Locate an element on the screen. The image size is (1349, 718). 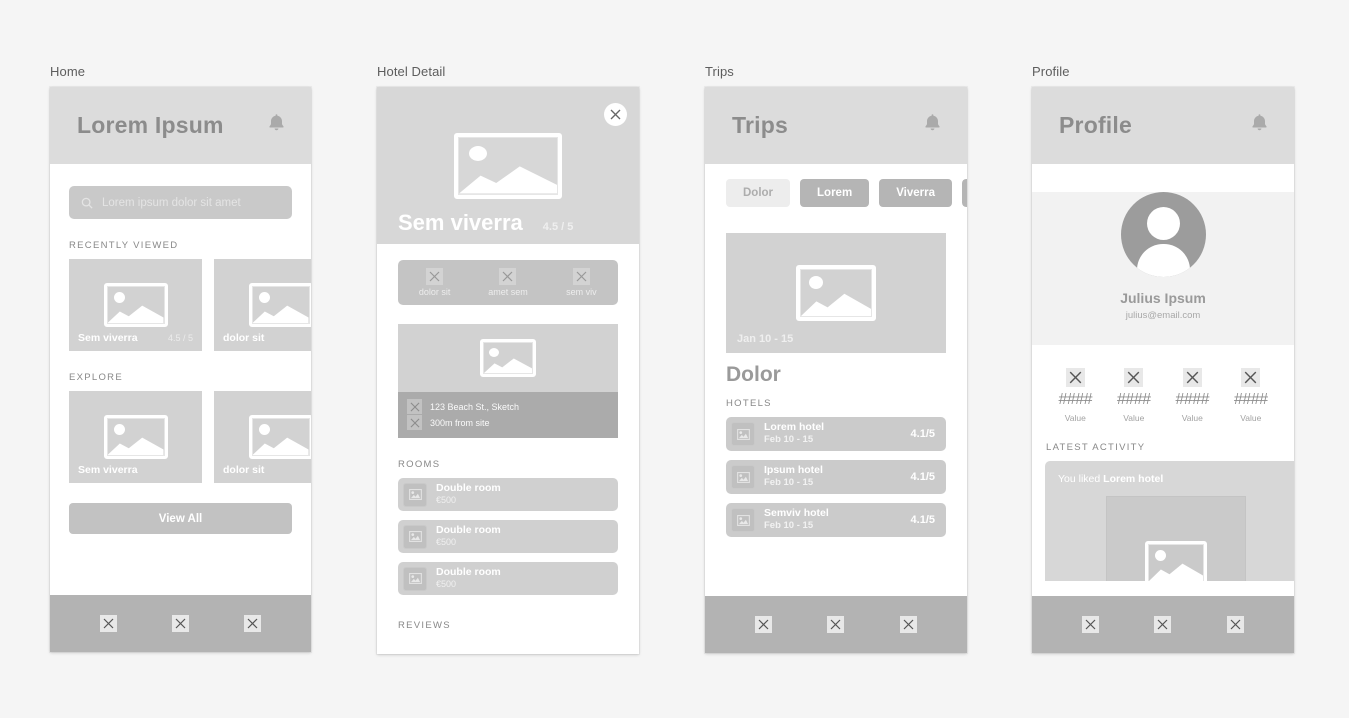
screen-label-trips: Trips is located at coordinates (719, 71).